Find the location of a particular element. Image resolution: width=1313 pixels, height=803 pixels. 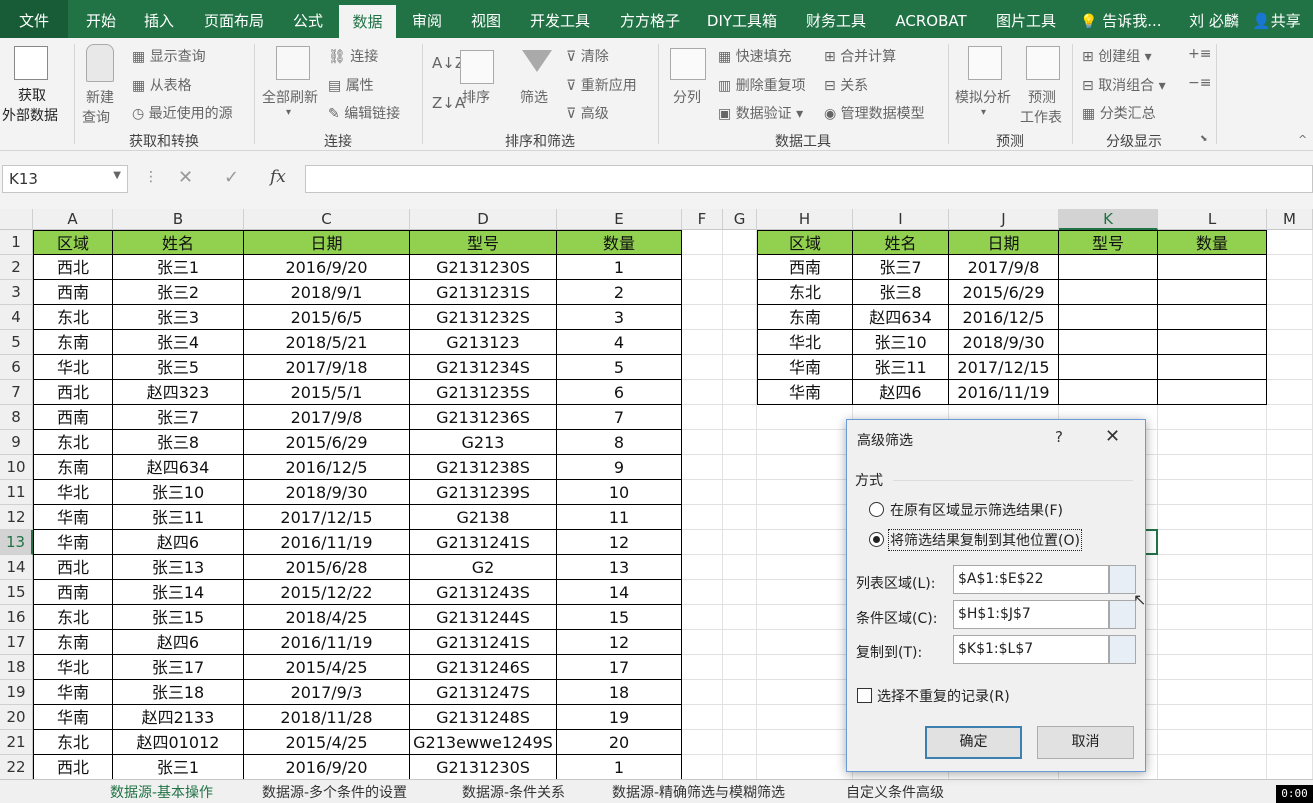

main_table-header-cell: 姓名 is located at coordinates (178, 242).